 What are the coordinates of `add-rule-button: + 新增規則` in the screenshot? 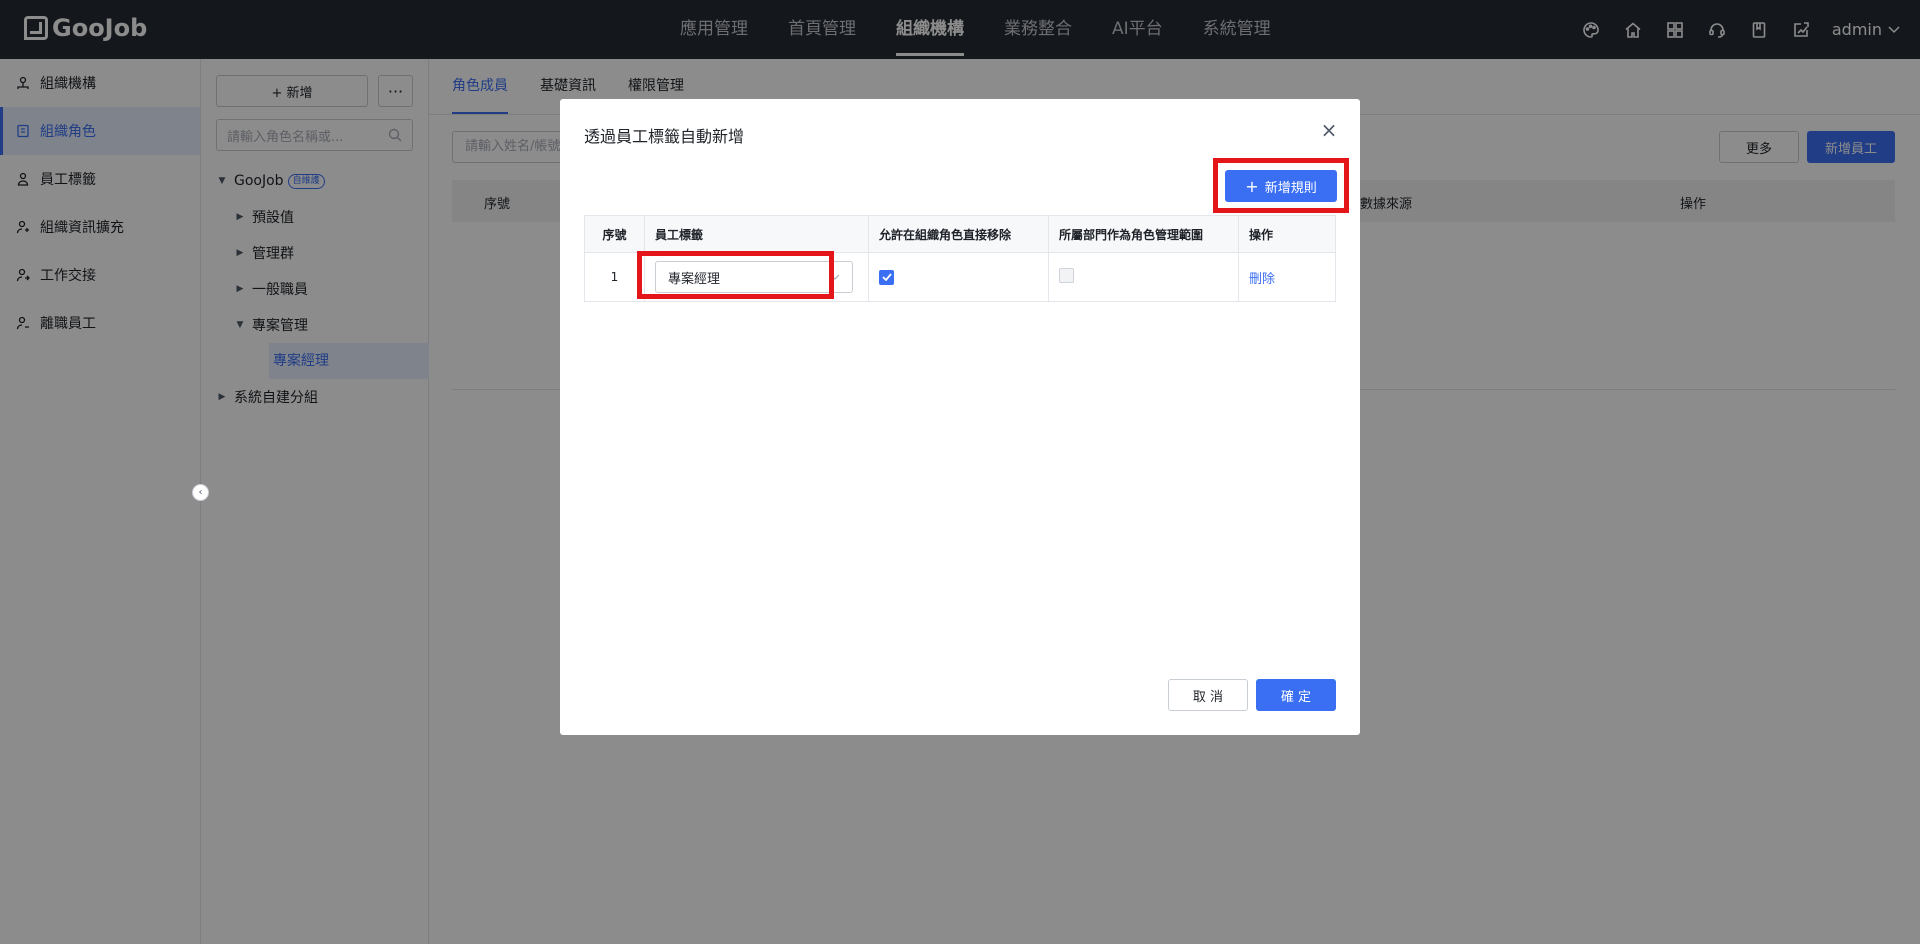 It's located at (1281, 186).